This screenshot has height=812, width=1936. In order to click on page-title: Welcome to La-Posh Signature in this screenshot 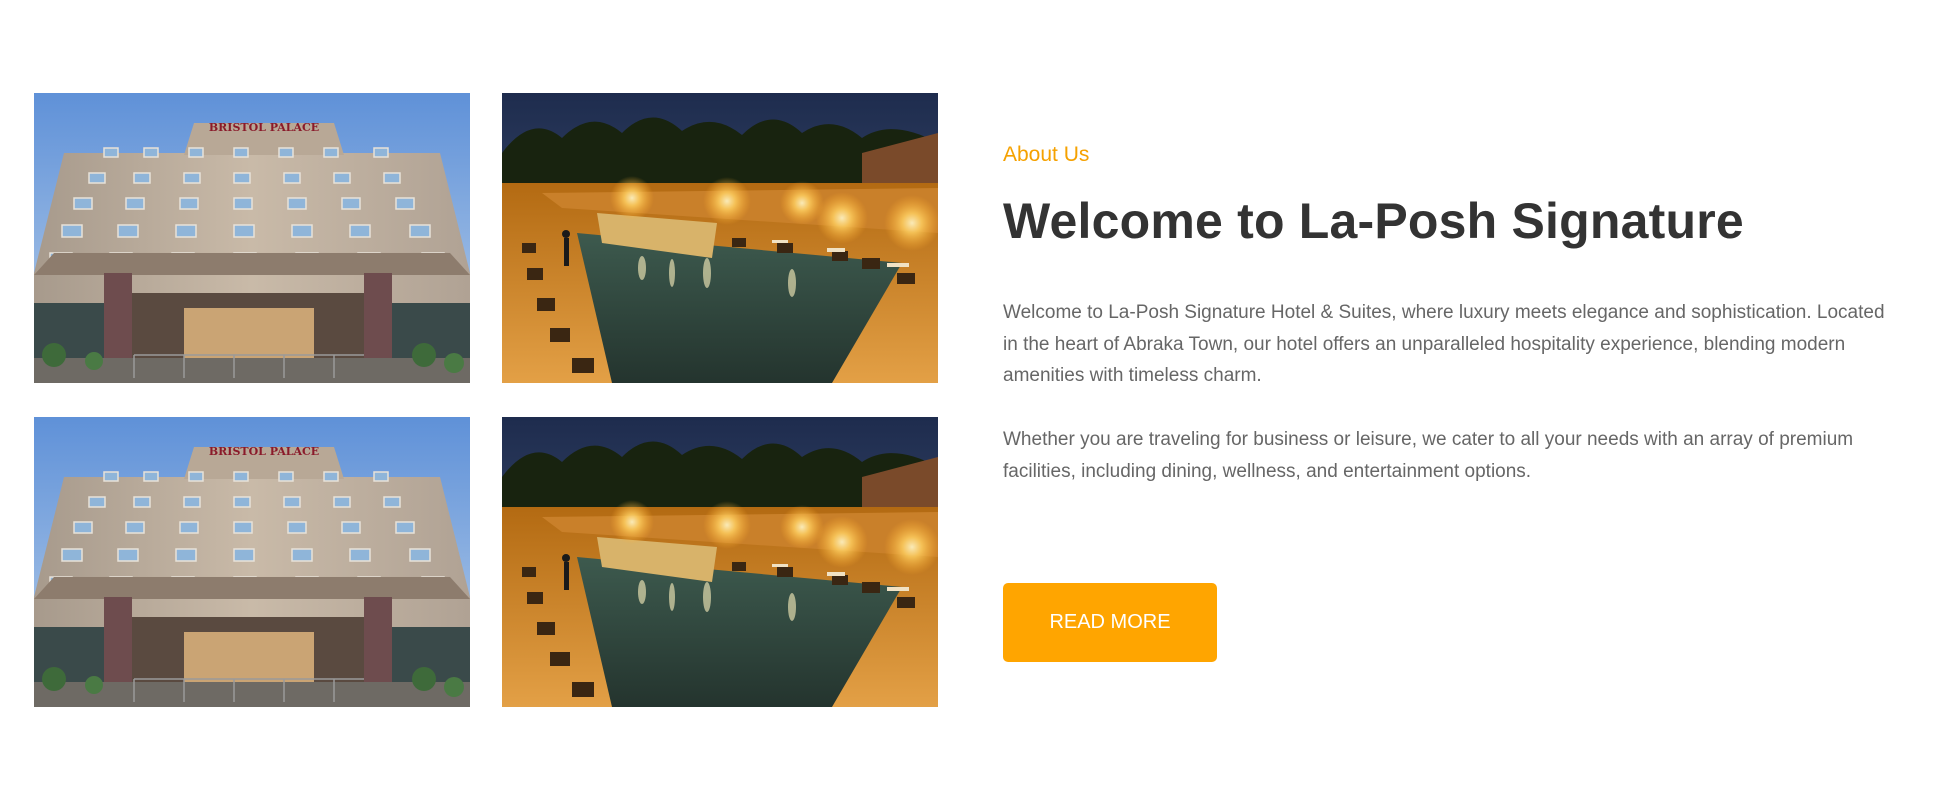, I will do `click(1373, 221)`.